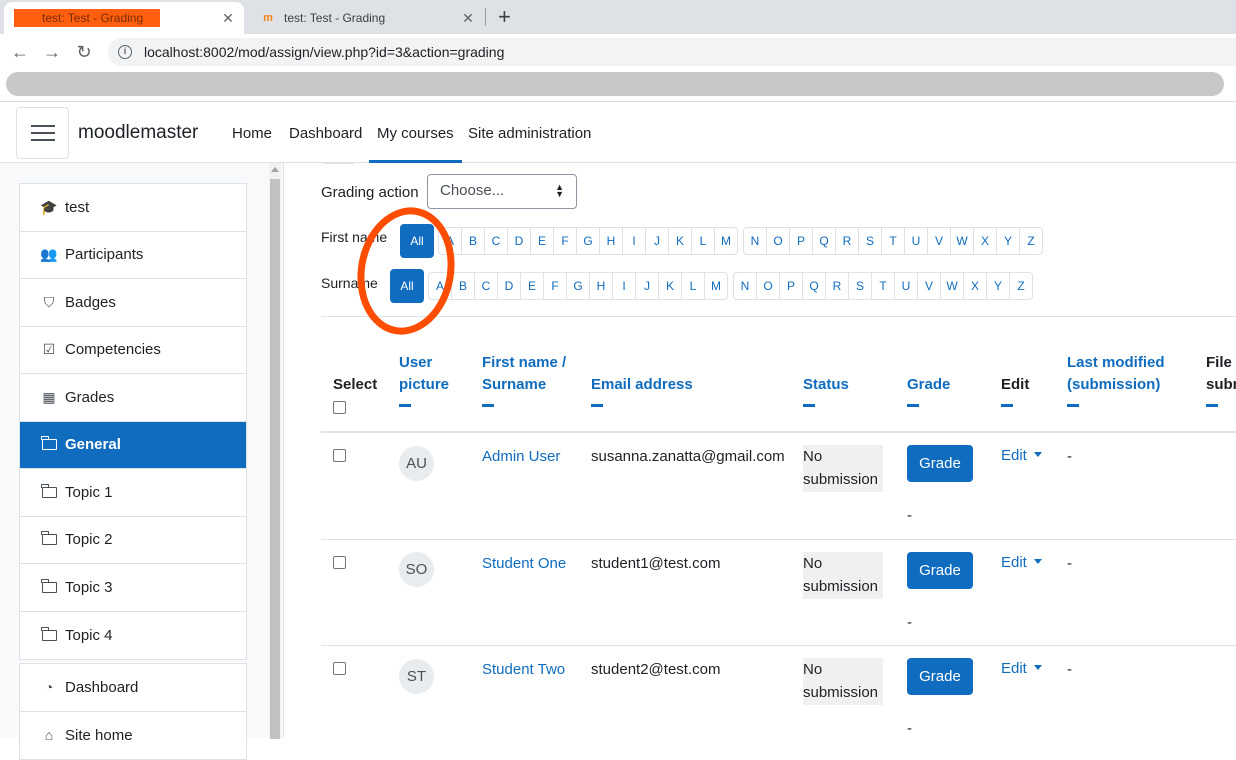  What do you see at coordinates (778, 241) in the screenshot?
I see `first-name-letter-o: O` at bounding box center [778, 241].